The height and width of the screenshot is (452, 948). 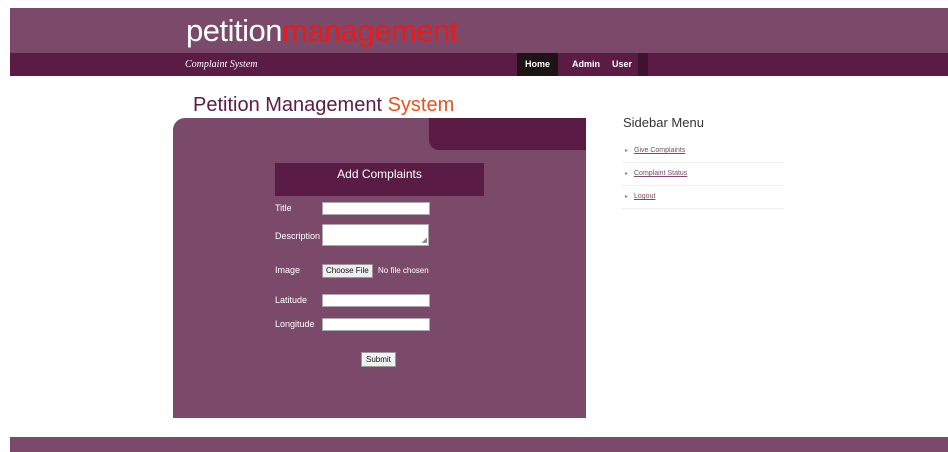 What do you see at coordinates (643, 64) in the screenshot?
I see `nav-divider` at bounding box center [643, 64].